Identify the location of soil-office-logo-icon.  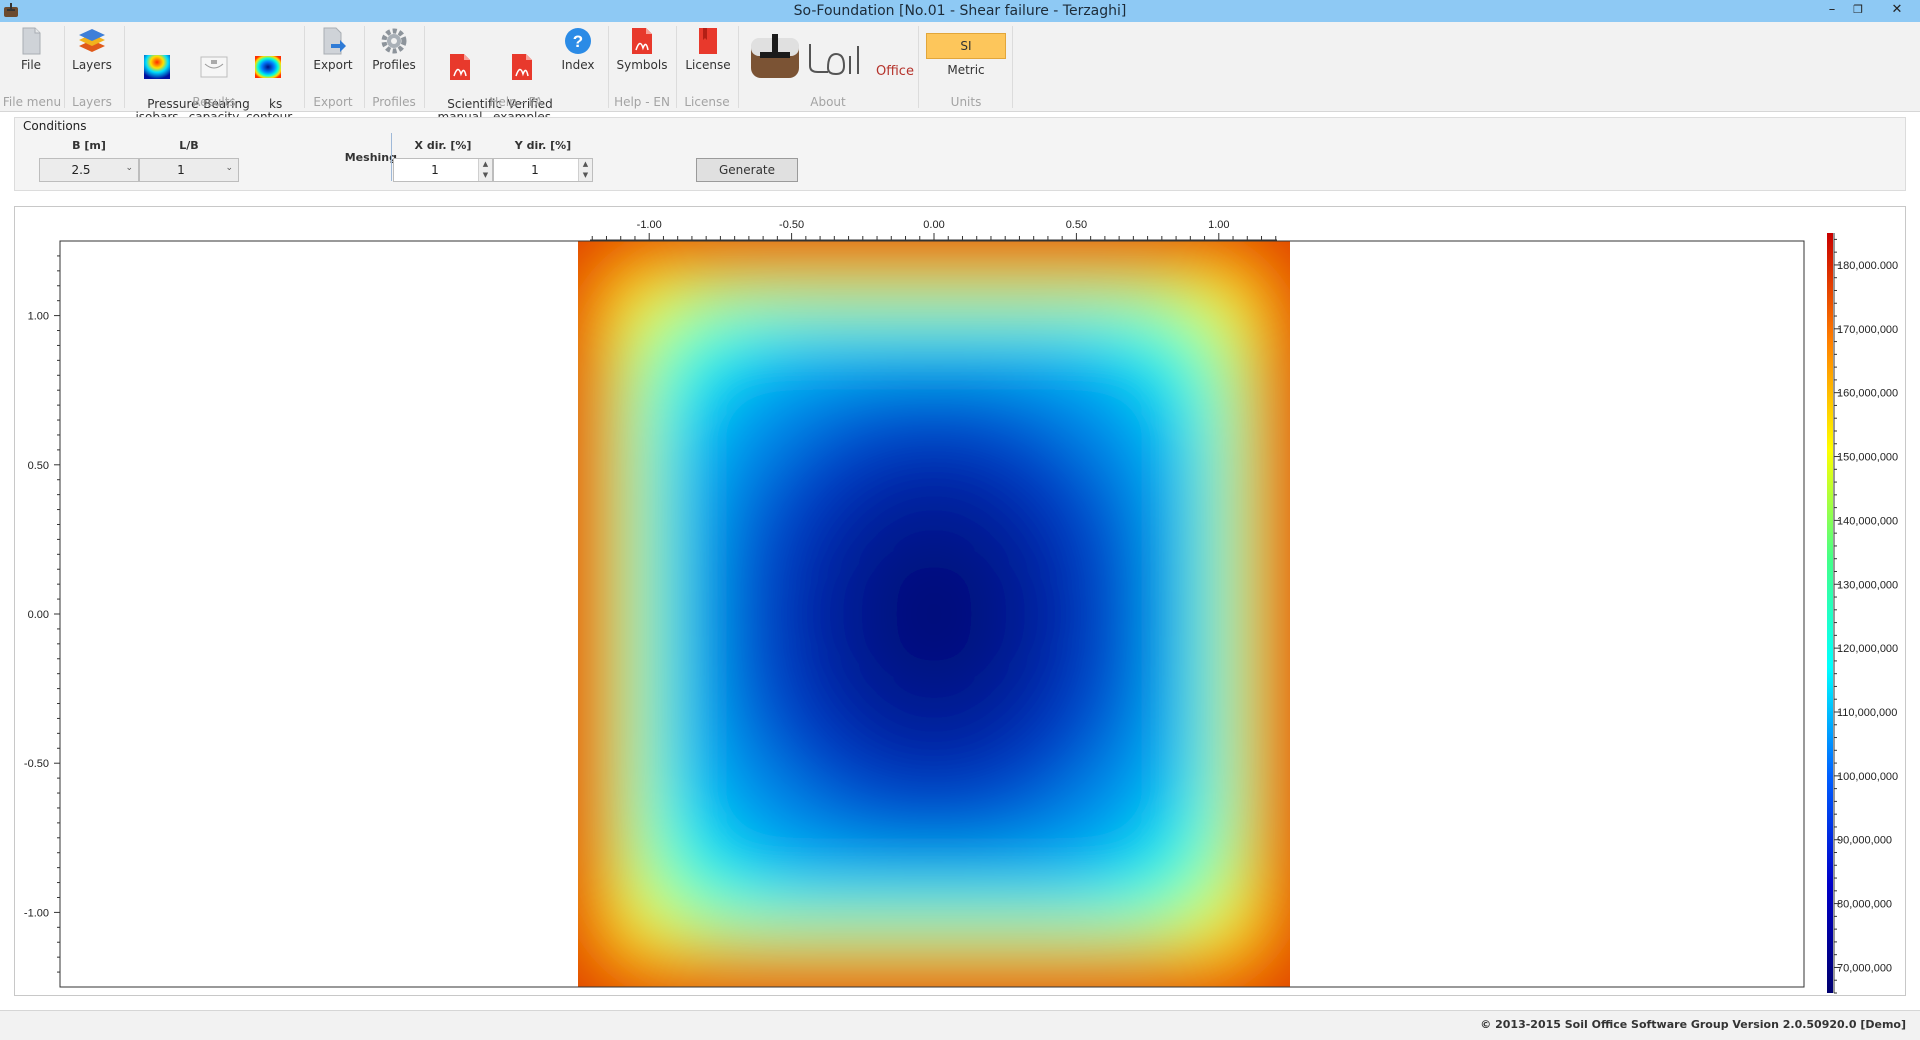
(775, 56).